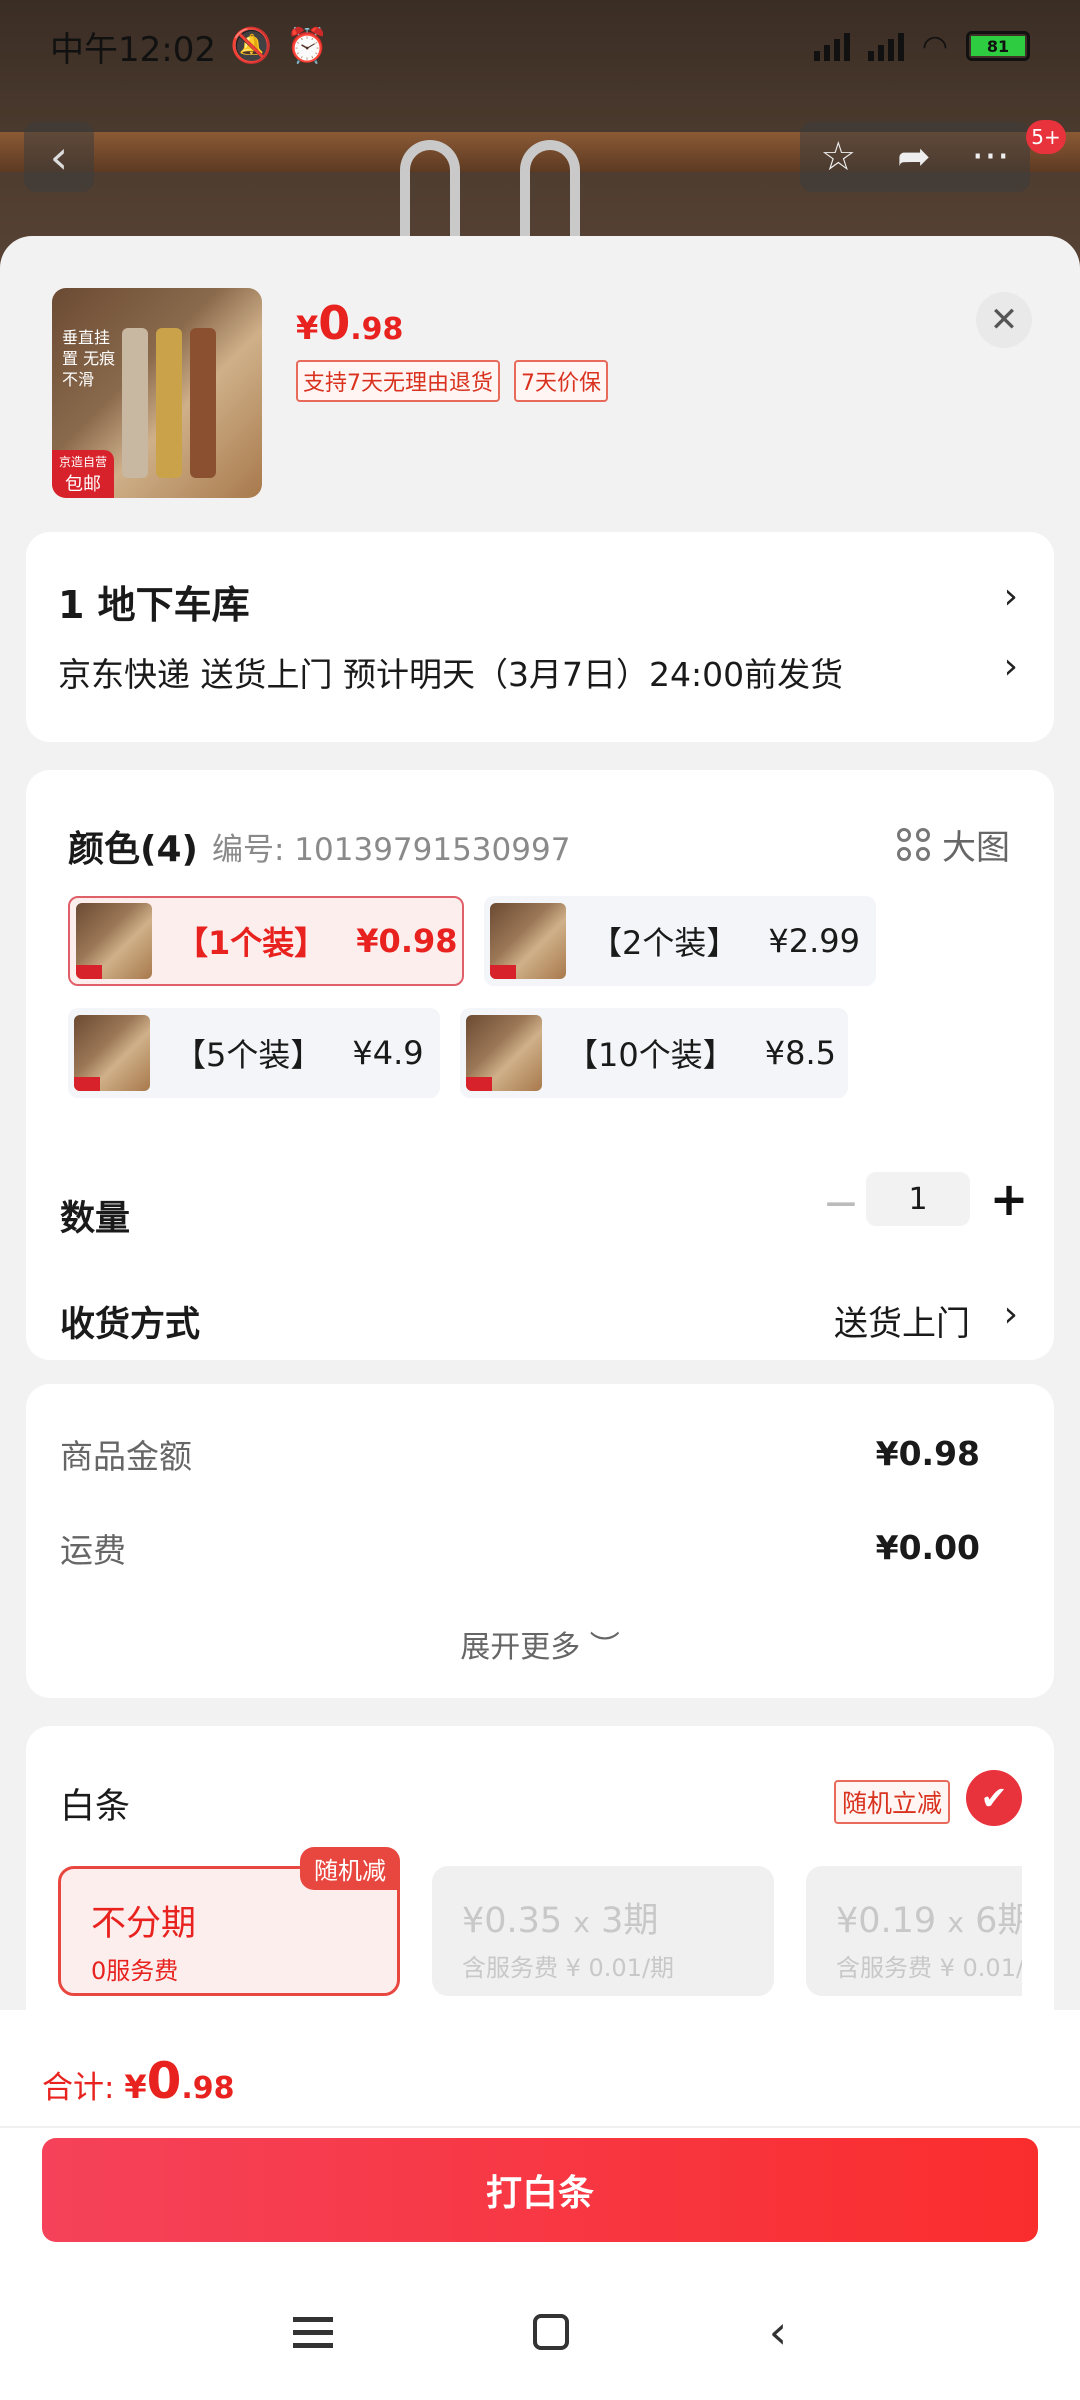  I want to click on alarm-icon: ⏰, so click(307, 46).